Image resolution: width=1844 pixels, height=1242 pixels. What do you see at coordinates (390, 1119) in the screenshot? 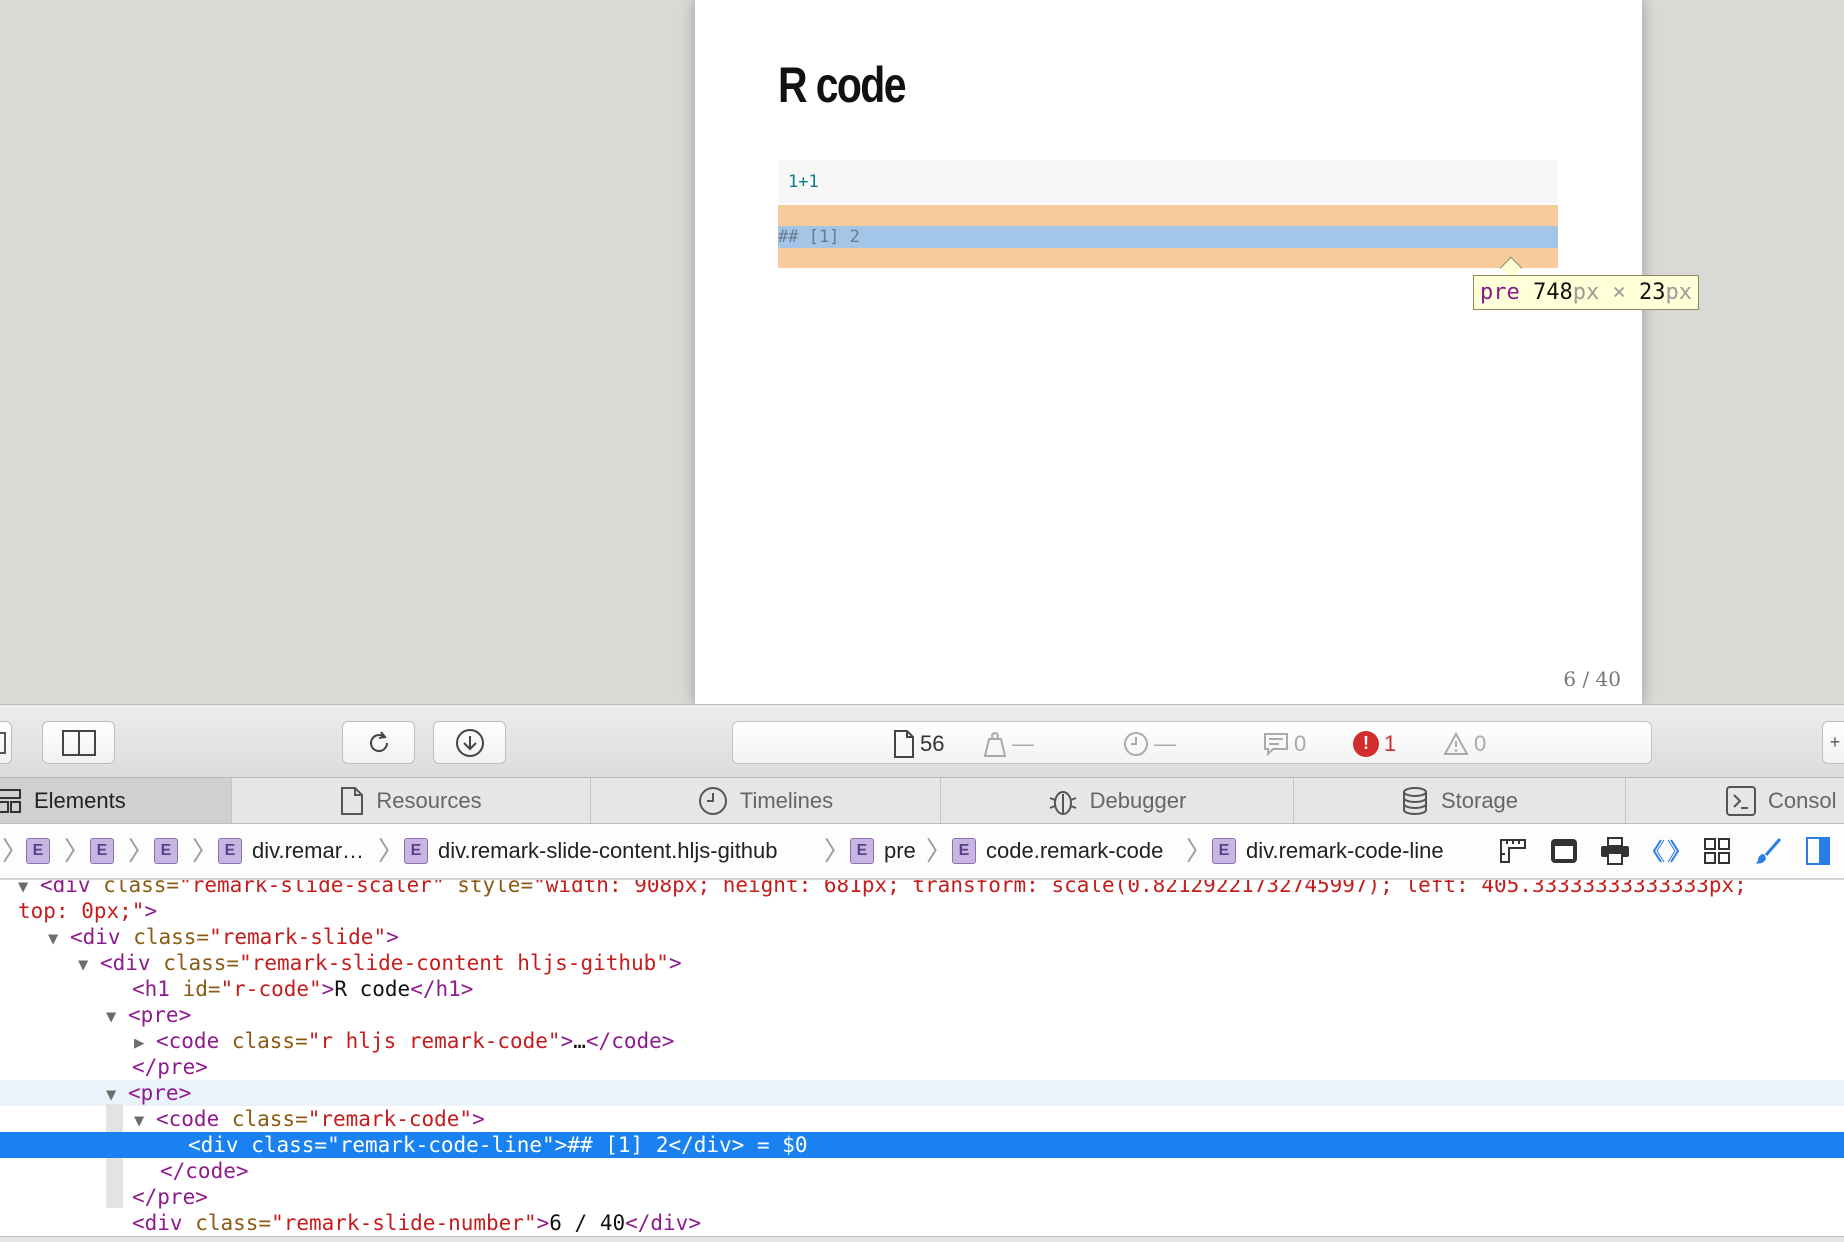
I see `dom-token-val: "remark-code"` at bounding box center [390, 1119].